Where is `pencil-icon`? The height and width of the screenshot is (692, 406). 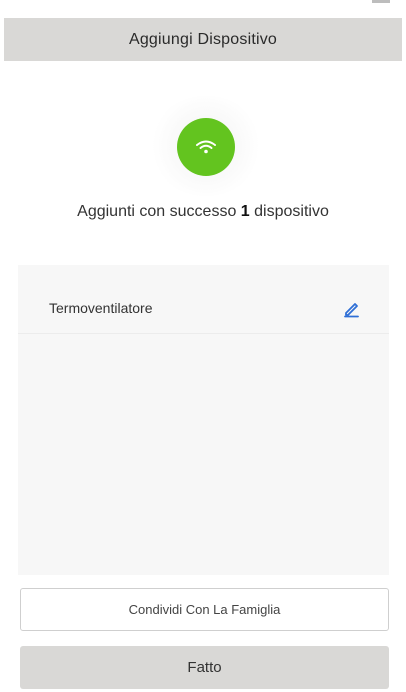
pencil-icon is located at coordinates (352, 309).